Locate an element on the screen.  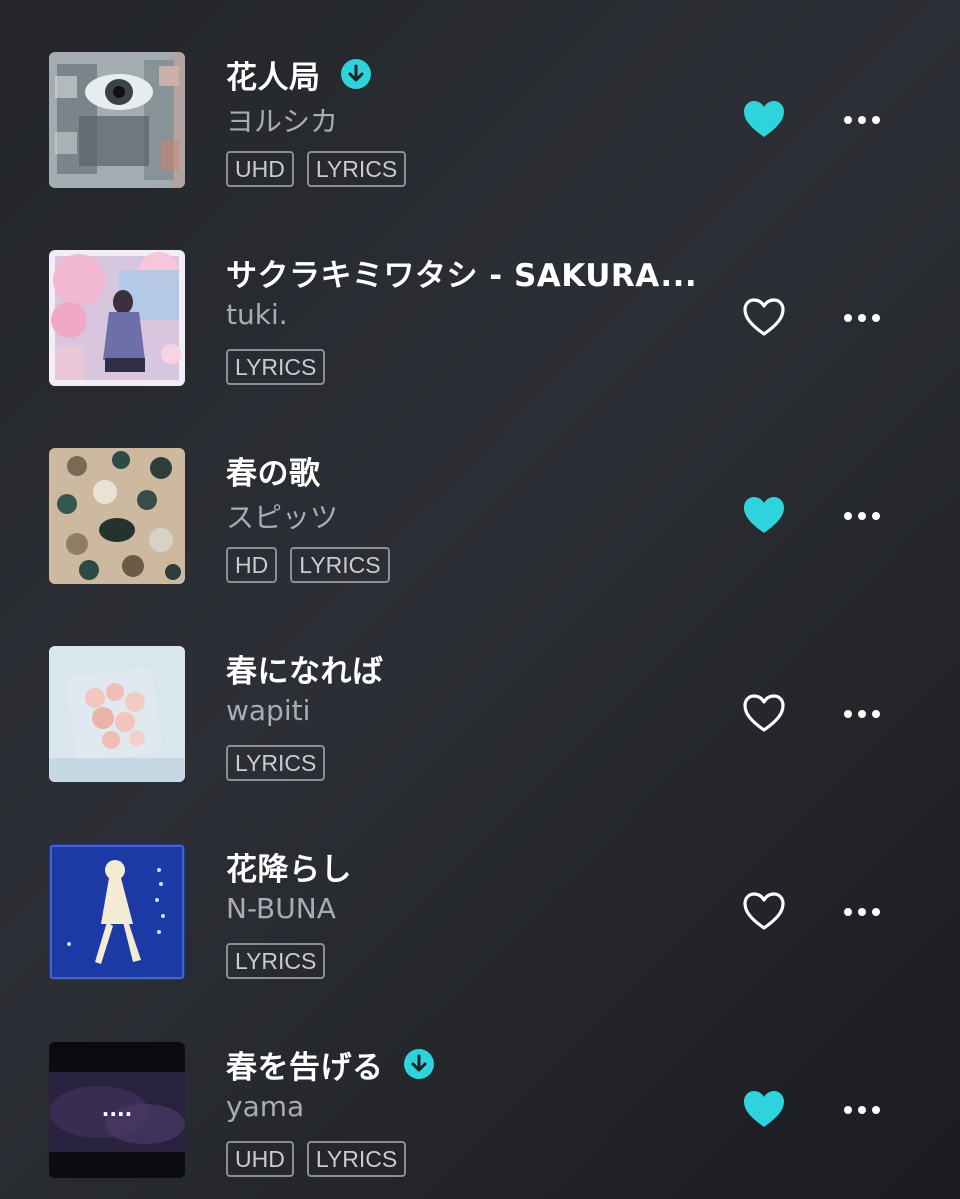
track-title: 花降らし is located at coordinates (289, 866).